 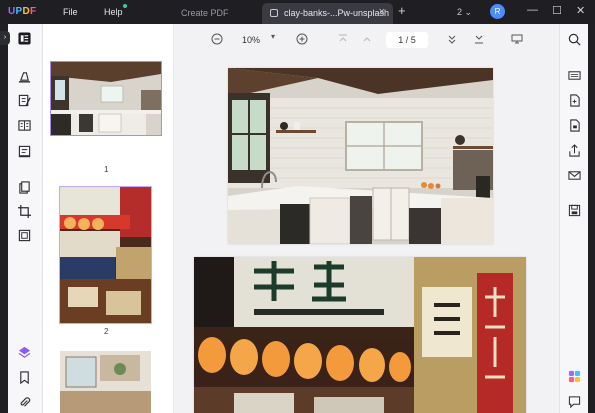 I want to click on zoom-in-icon, so click(x=302, y=39).